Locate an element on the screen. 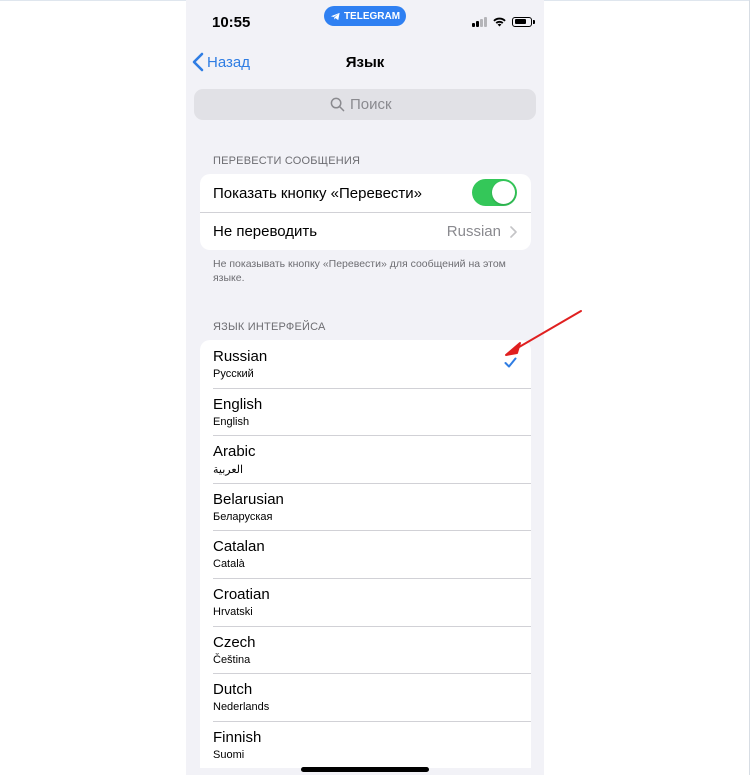 The image size is (750, 775). status-time: 10:55 is located at coordinates (231, 22).